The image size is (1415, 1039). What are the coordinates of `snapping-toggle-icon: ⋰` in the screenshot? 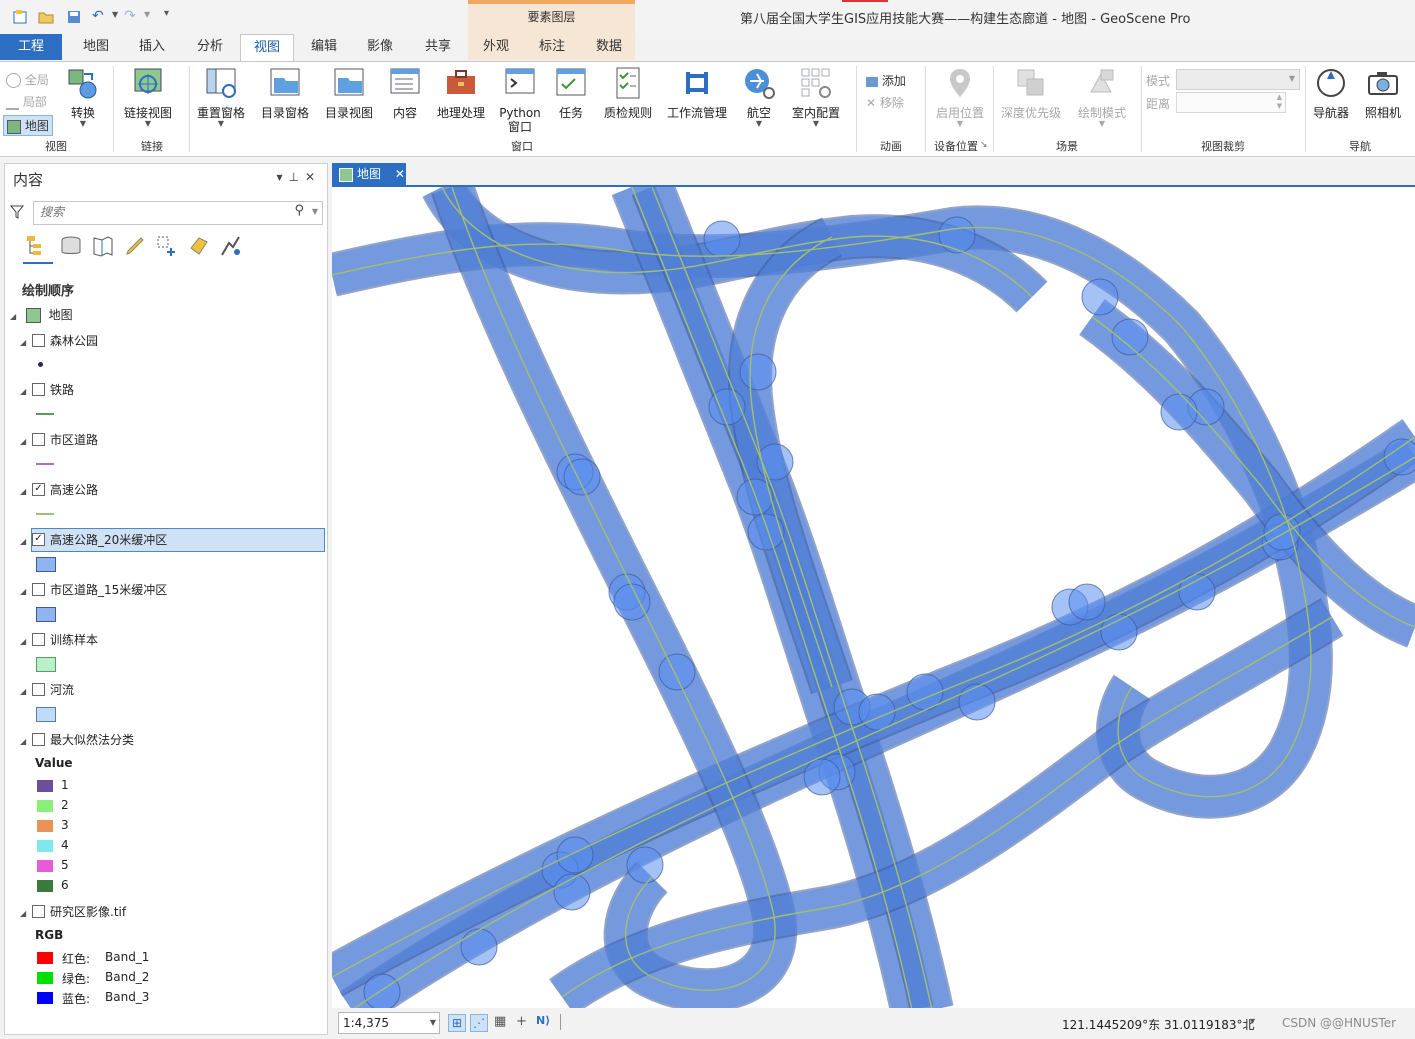 It's located at (479, 1023).